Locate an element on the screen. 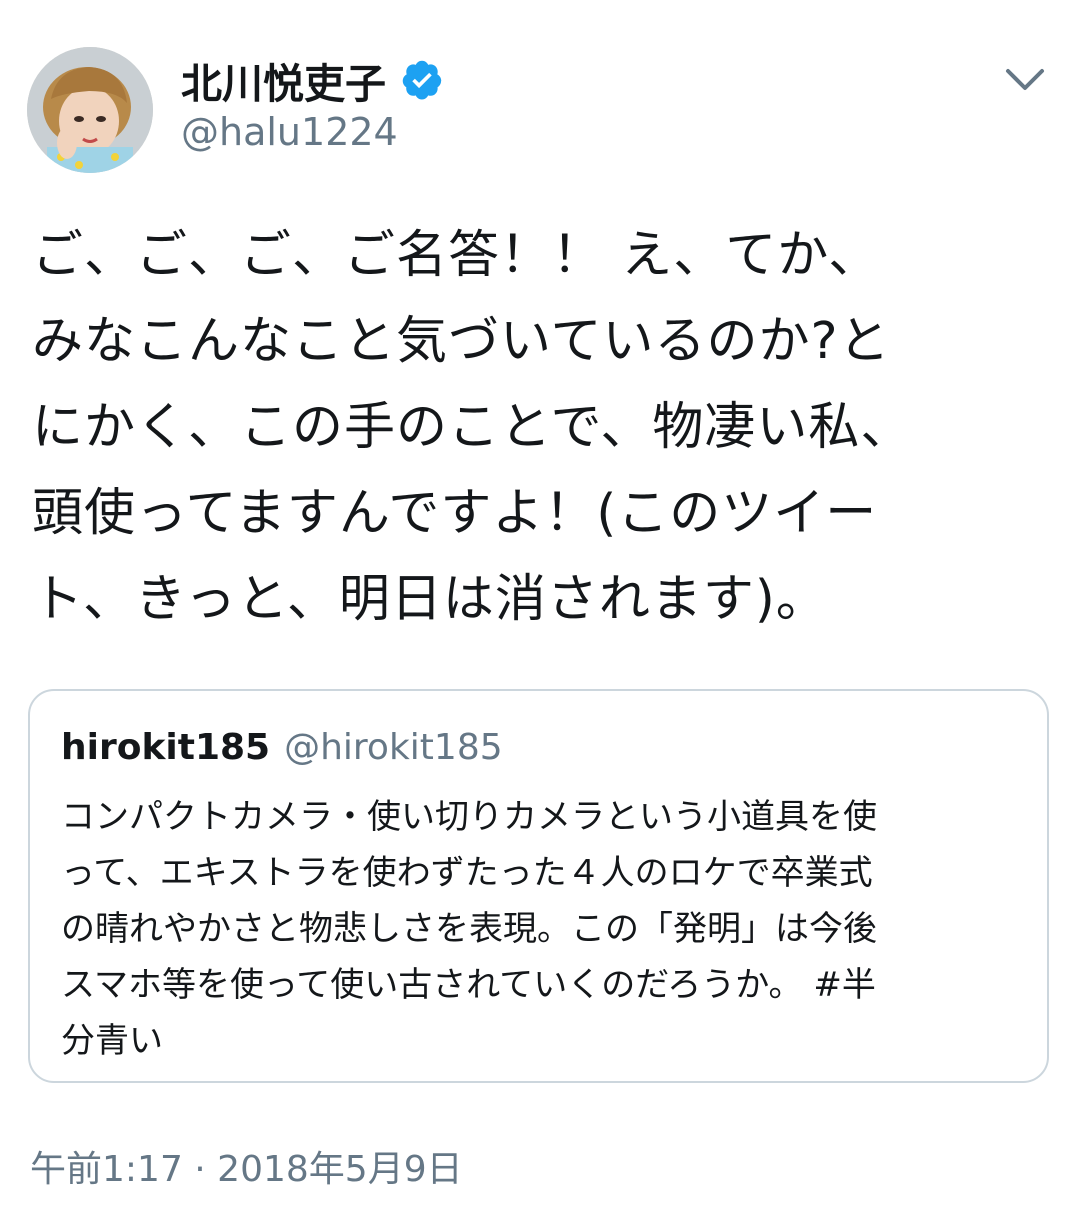 Image resolution: width=1080 pixels, height=1213 pixels. author-display-name: 北川悦吏子 is located at coordinates (283, 80).